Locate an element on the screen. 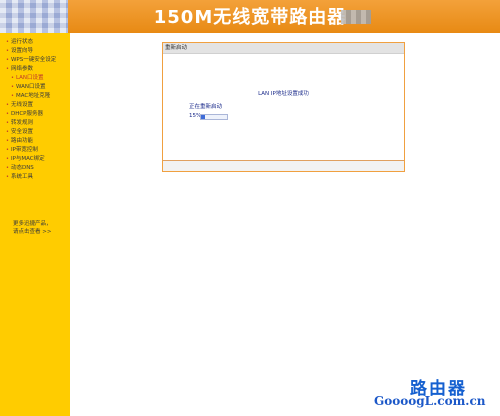 The height and width of the screenshot is (416, 500). sidebar-item-routing: • 路由功能 is located at coordinates (31, 141).